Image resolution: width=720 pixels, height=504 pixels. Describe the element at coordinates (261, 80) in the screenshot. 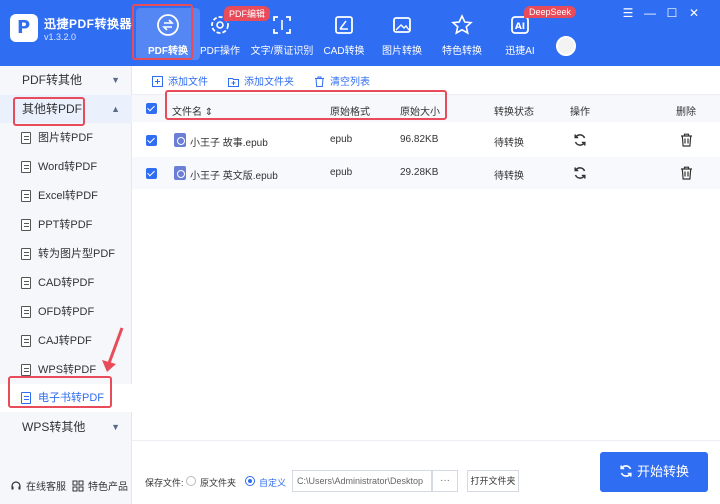

I see `add-folder-button: 添加文件夹` at that location.